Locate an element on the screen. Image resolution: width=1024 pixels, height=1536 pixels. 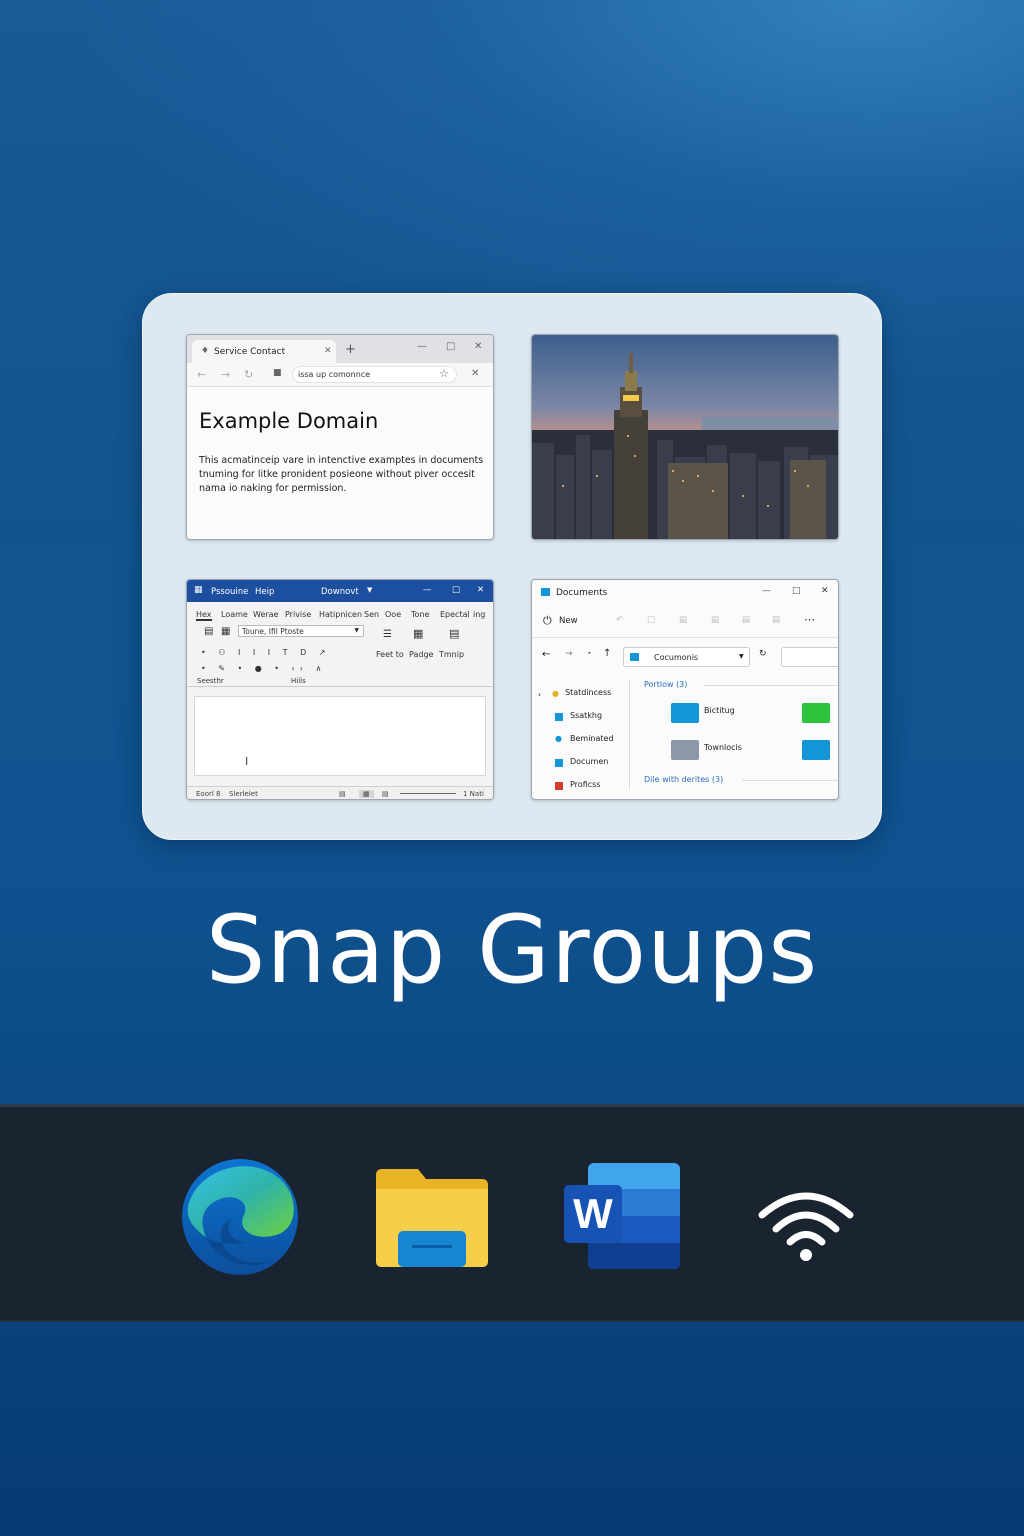
up-icon: ↑ is located at coordinates (607, 653).